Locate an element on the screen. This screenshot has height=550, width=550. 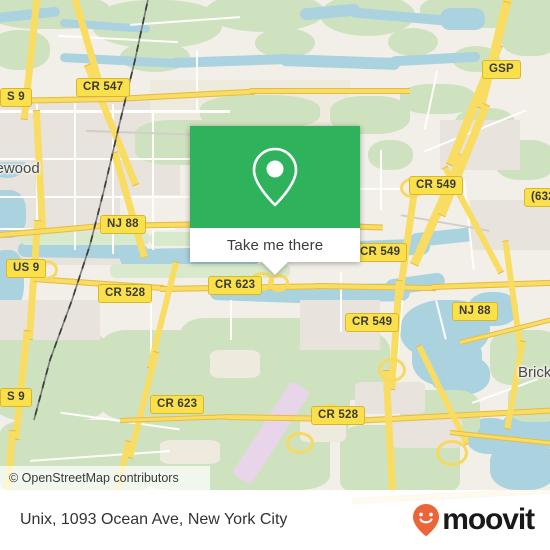
map-pin-icon is located at coordinates (275, 177).